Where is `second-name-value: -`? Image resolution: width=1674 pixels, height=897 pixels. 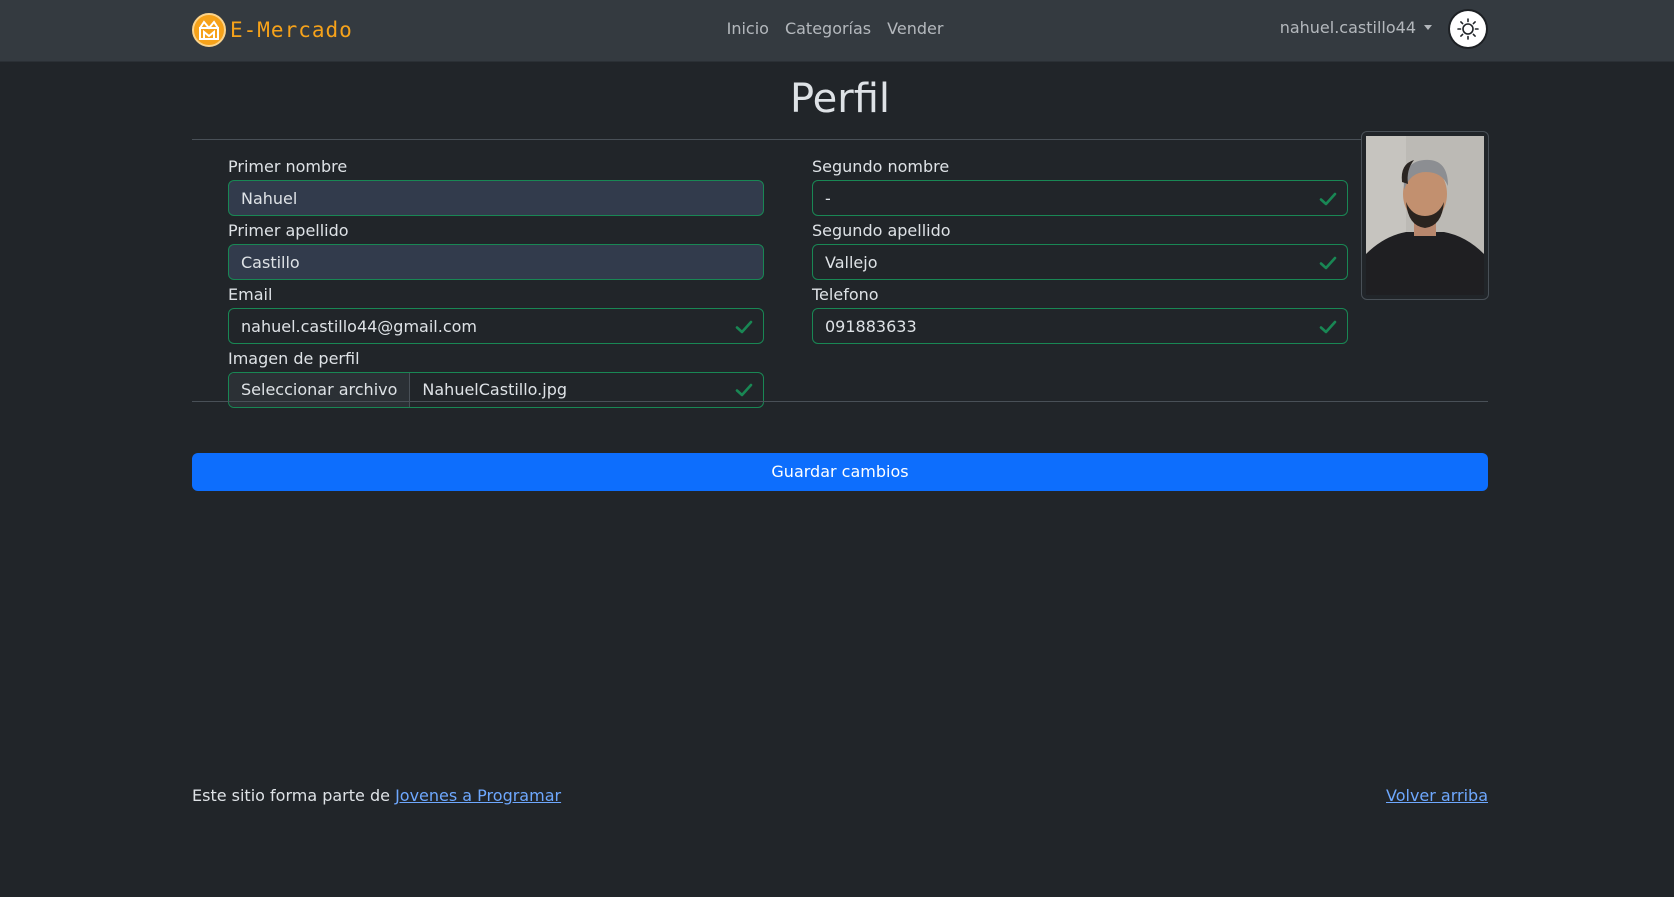
second-name-value: - is located at coordinates (828, 198).